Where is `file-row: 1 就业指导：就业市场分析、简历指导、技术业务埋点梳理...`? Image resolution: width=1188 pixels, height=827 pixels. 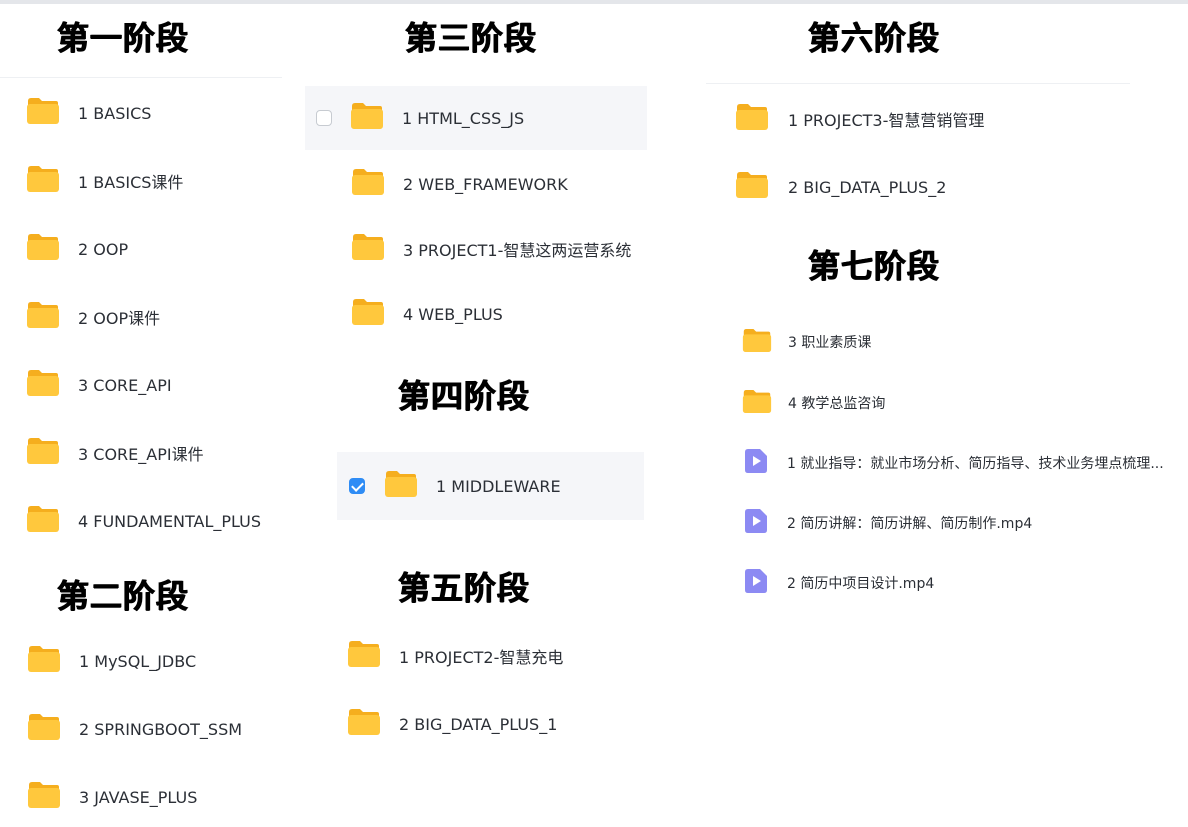 file-row: 1 就业指导：就业市场分析、简历指导、技术业务埋点梳理... is located at coordinates (945, 463).